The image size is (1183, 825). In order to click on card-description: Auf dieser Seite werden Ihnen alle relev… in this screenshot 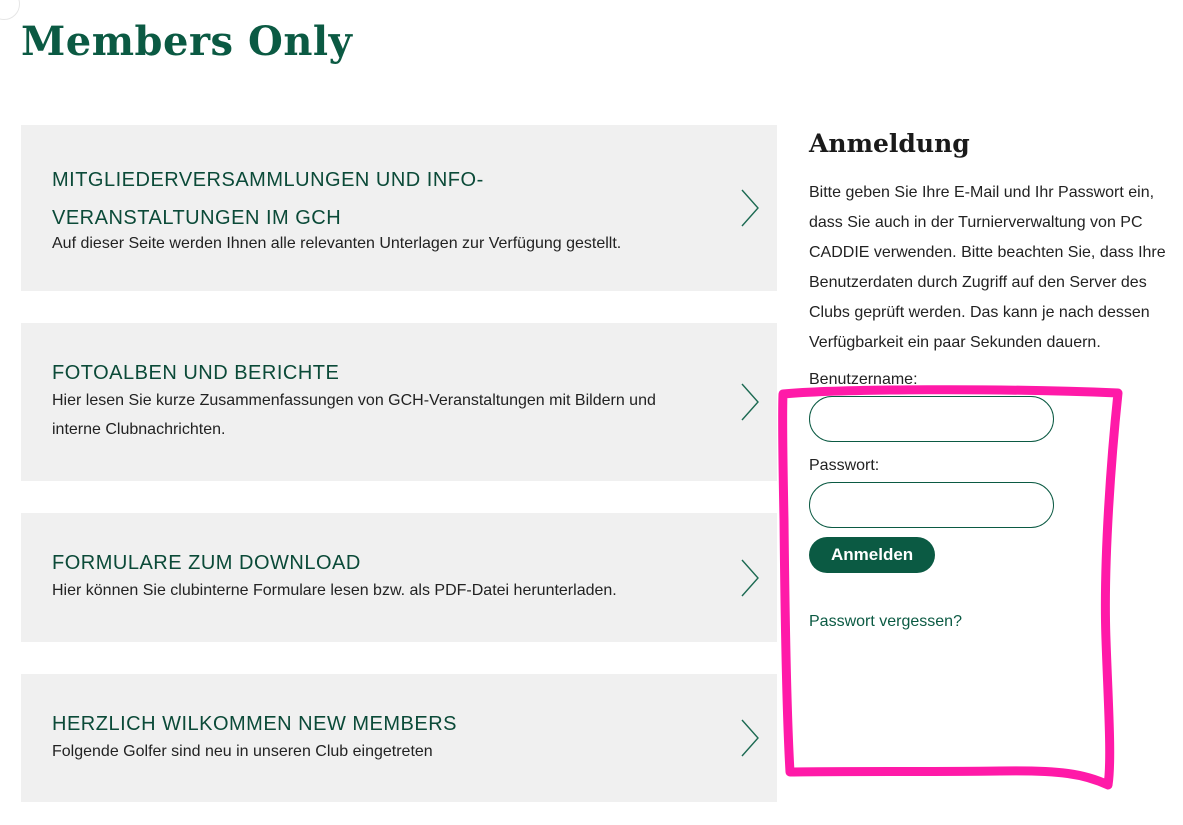, I will do `click(337, 243)`.